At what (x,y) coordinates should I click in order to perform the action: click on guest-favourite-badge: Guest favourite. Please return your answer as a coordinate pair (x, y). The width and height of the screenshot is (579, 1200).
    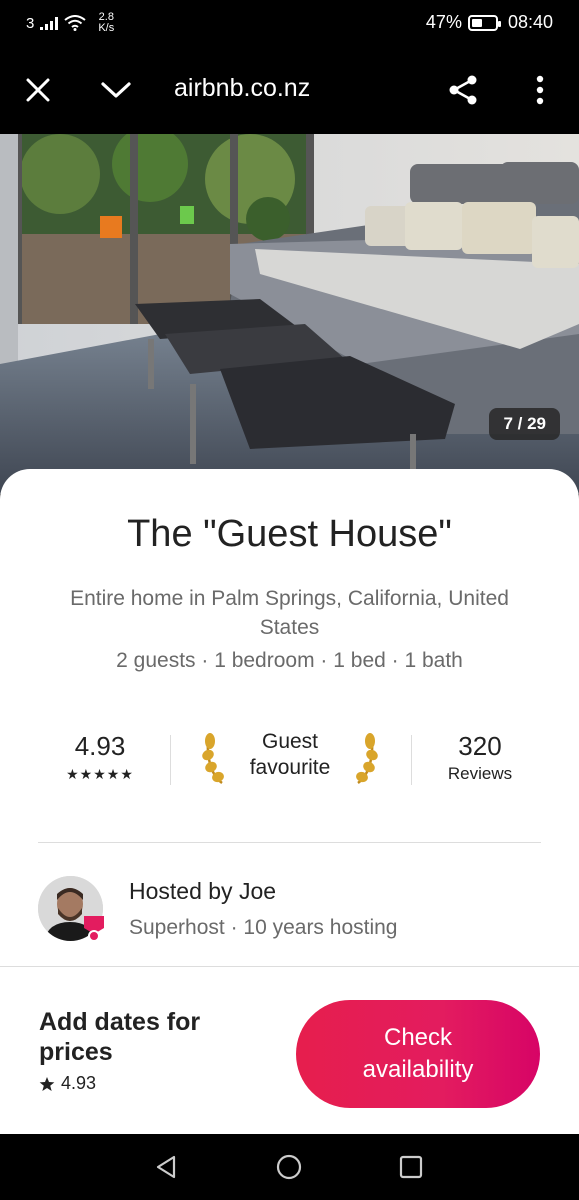
    Looking at the image, I should click on (290, 759).